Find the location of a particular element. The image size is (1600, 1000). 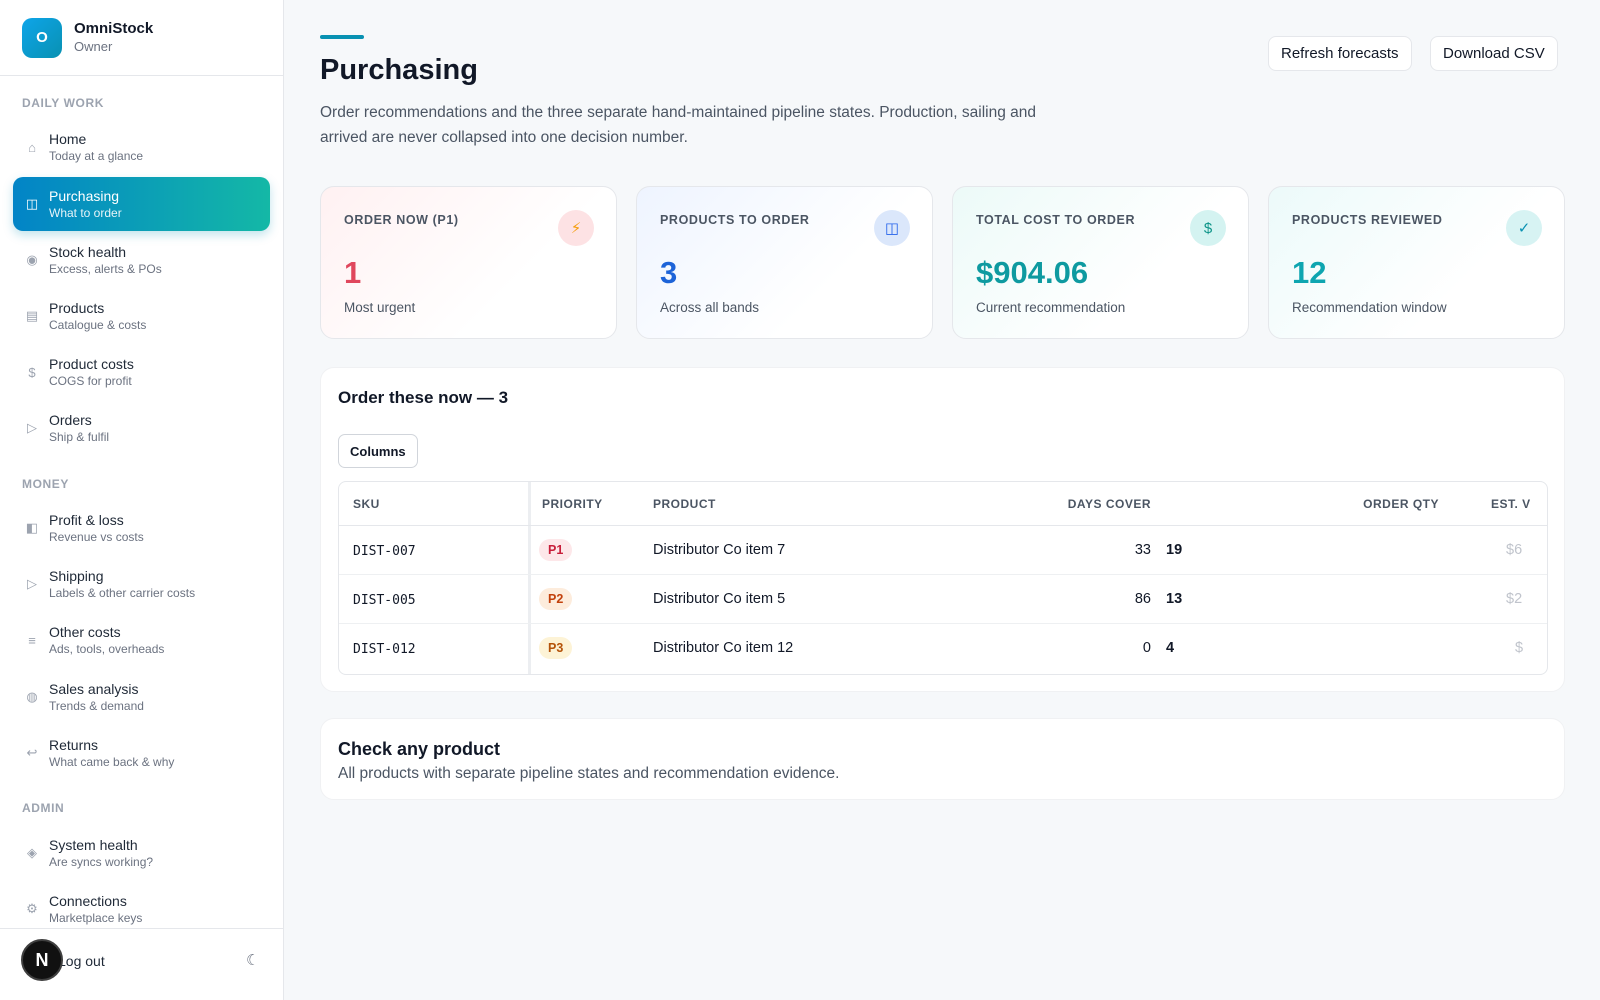

sidebar-item-sales-analysis: ◍ Sales analysis Trends & demand is located at coordinates (141, 697).